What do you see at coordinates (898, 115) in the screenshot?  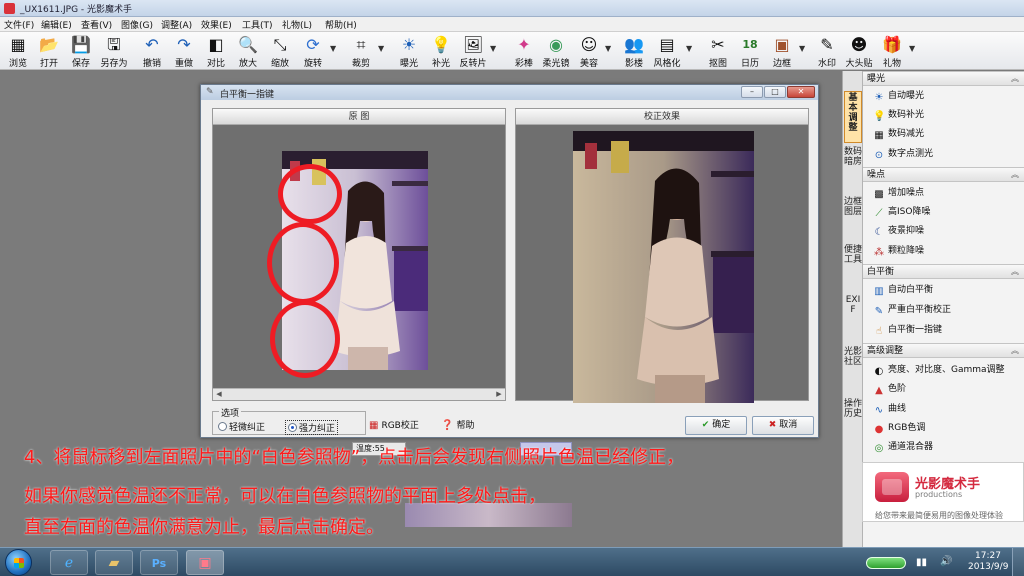 I see `item-digital-fill: 💡 数码补光` at bounding box center [898, 115].